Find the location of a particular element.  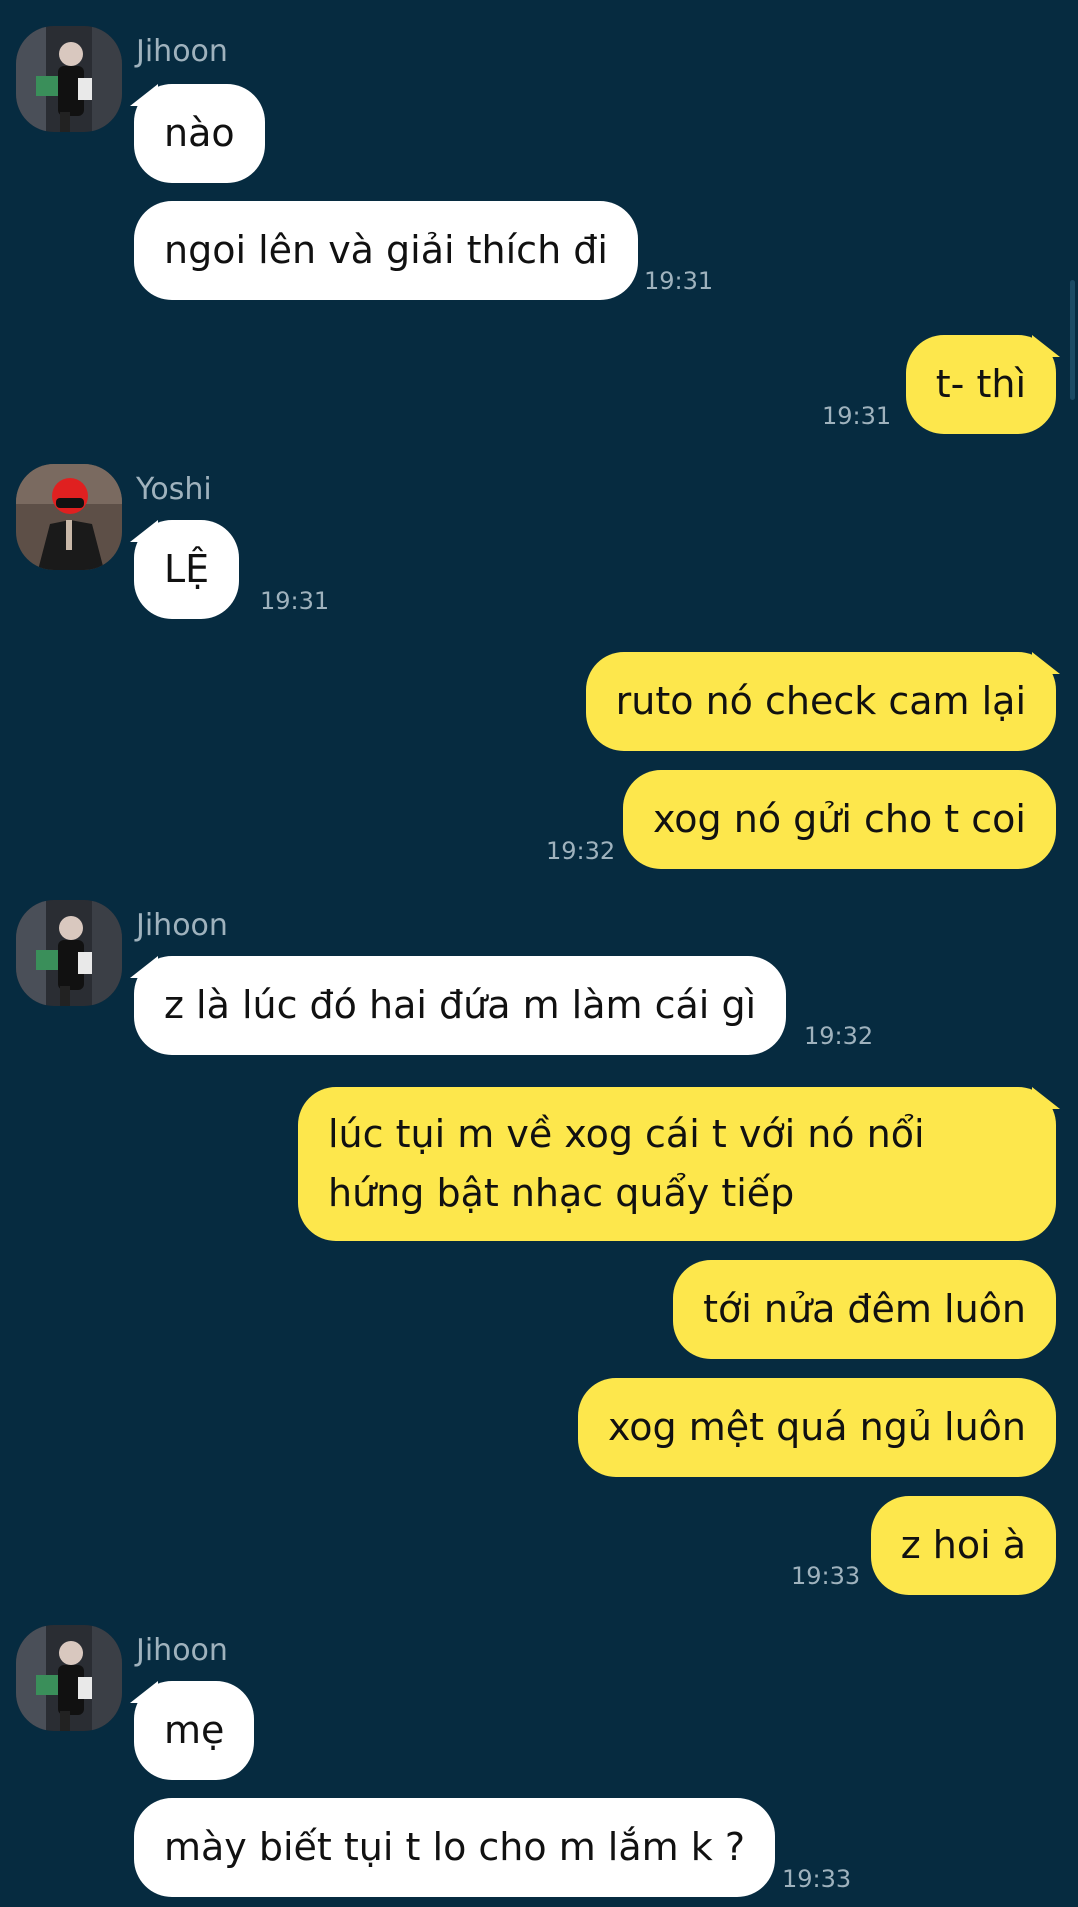

message-bubble: LỆ is located at coordinates (187, 569).